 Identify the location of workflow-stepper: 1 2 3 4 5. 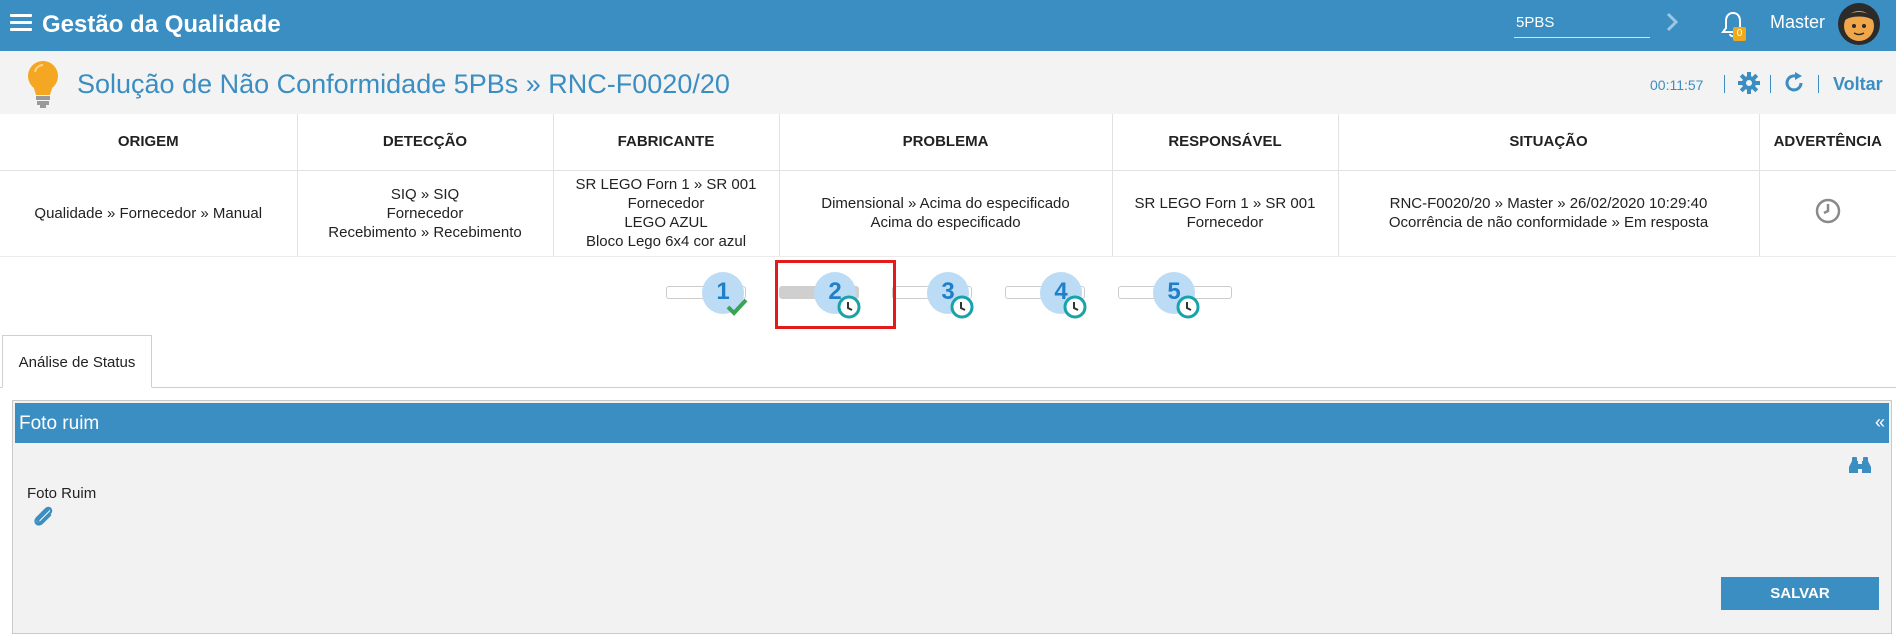
(949, 294).